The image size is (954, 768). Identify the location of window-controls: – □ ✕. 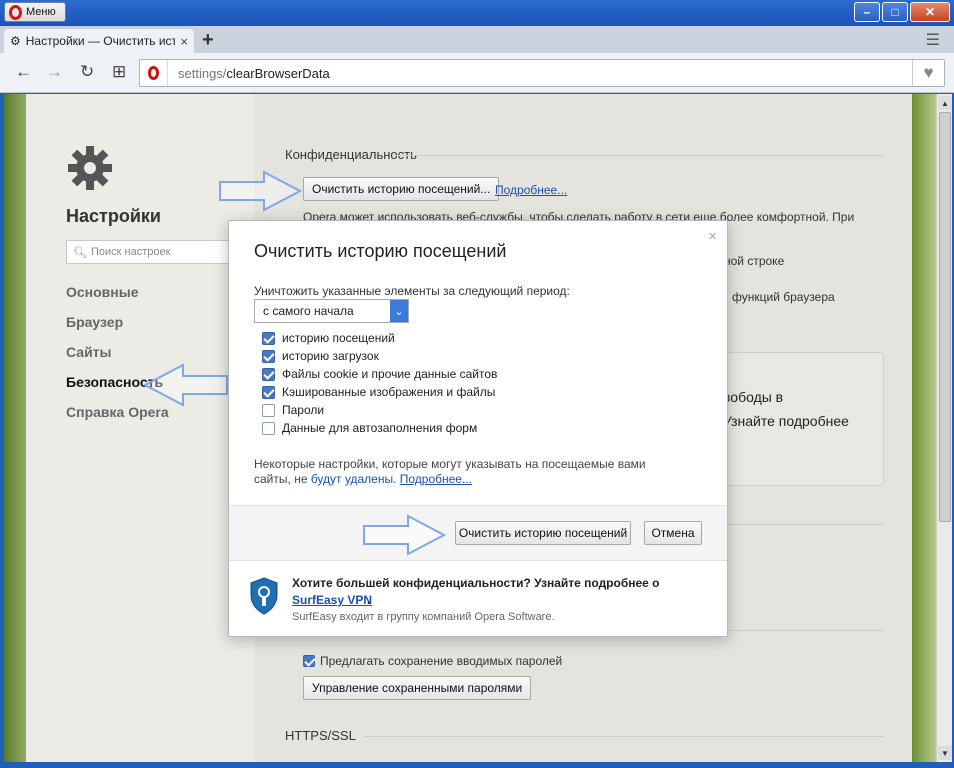
(902, 12).